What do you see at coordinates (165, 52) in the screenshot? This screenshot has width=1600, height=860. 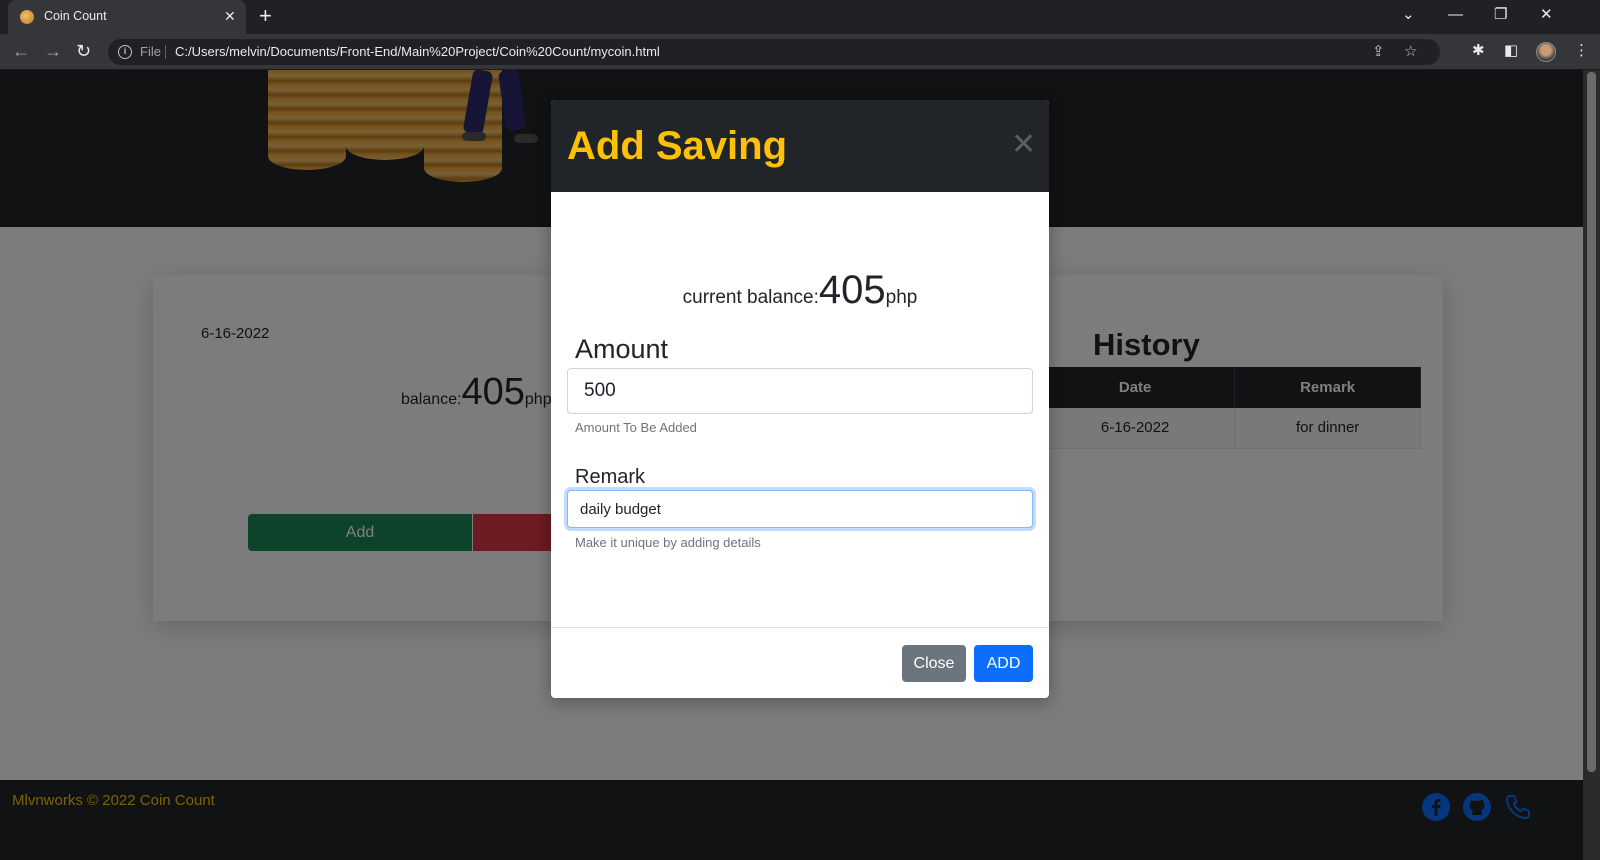 I see `divider` at bounding box center [165, 52].